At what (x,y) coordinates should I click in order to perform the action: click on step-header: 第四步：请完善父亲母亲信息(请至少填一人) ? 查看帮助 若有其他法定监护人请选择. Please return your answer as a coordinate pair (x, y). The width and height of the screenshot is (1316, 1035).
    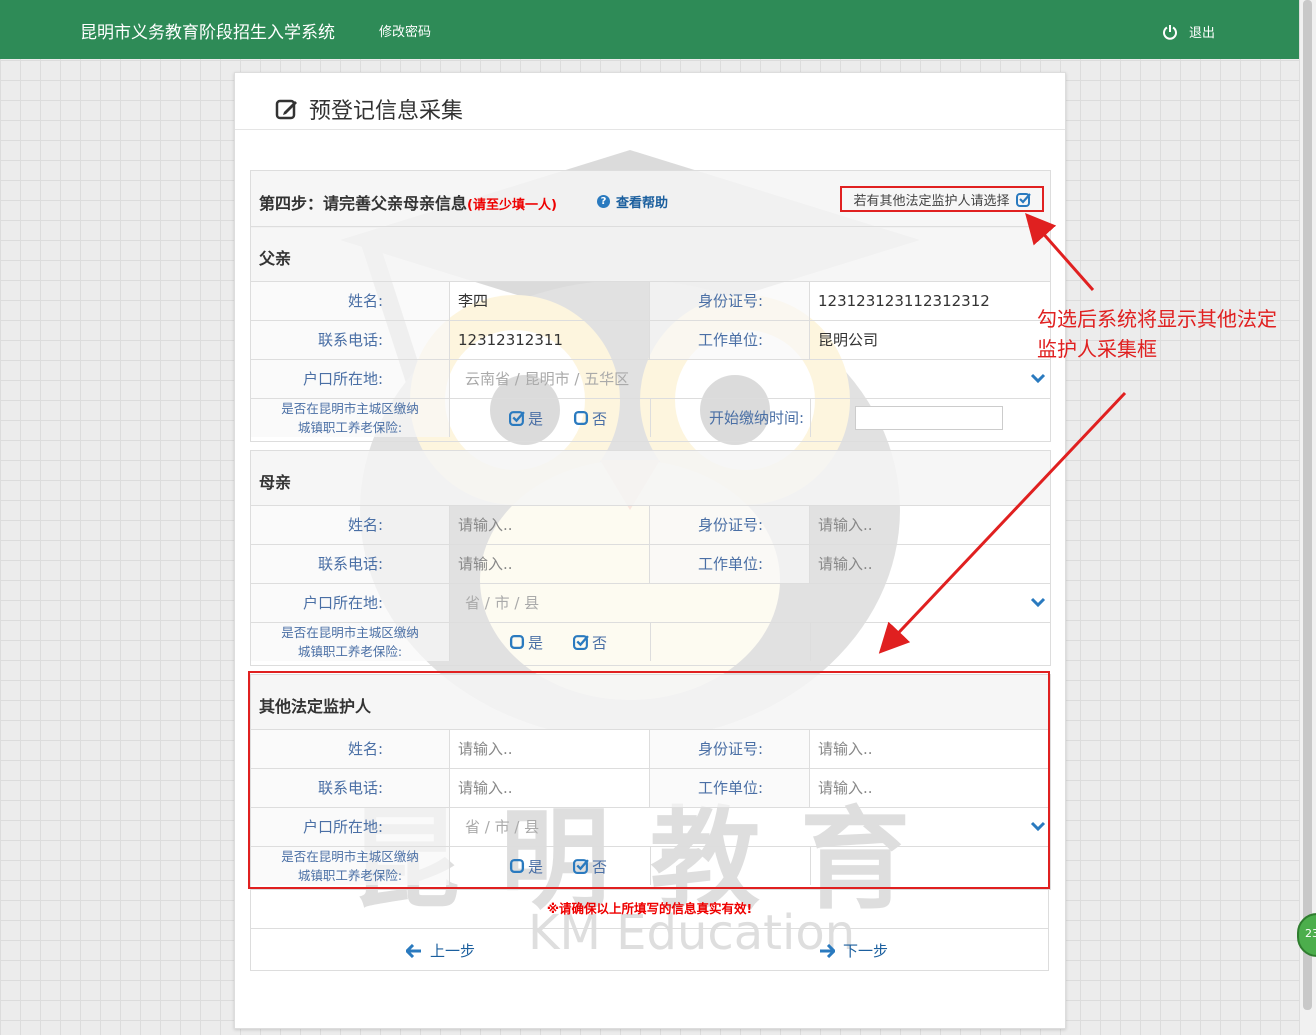
    Looking at the image, I should click on (650, 199).